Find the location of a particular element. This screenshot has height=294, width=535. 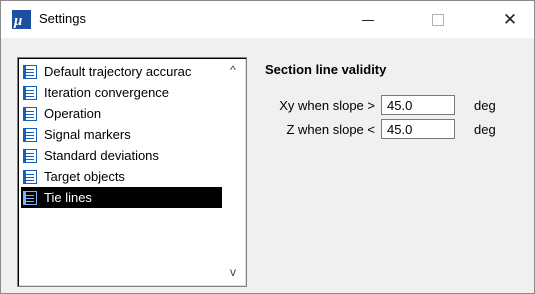

xy-slope-unit: deg is located at coordinates (485, 105).